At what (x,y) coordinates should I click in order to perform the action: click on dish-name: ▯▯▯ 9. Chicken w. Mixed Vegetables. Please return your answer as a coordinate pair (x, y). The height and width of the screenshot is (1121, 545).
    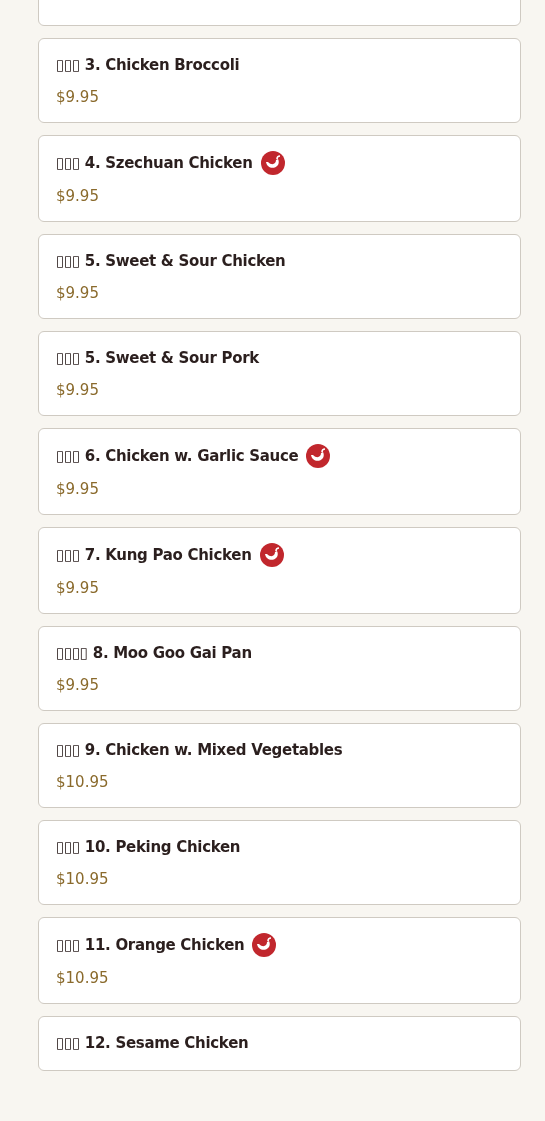
    Looking at the image, I should click on (199, 750).